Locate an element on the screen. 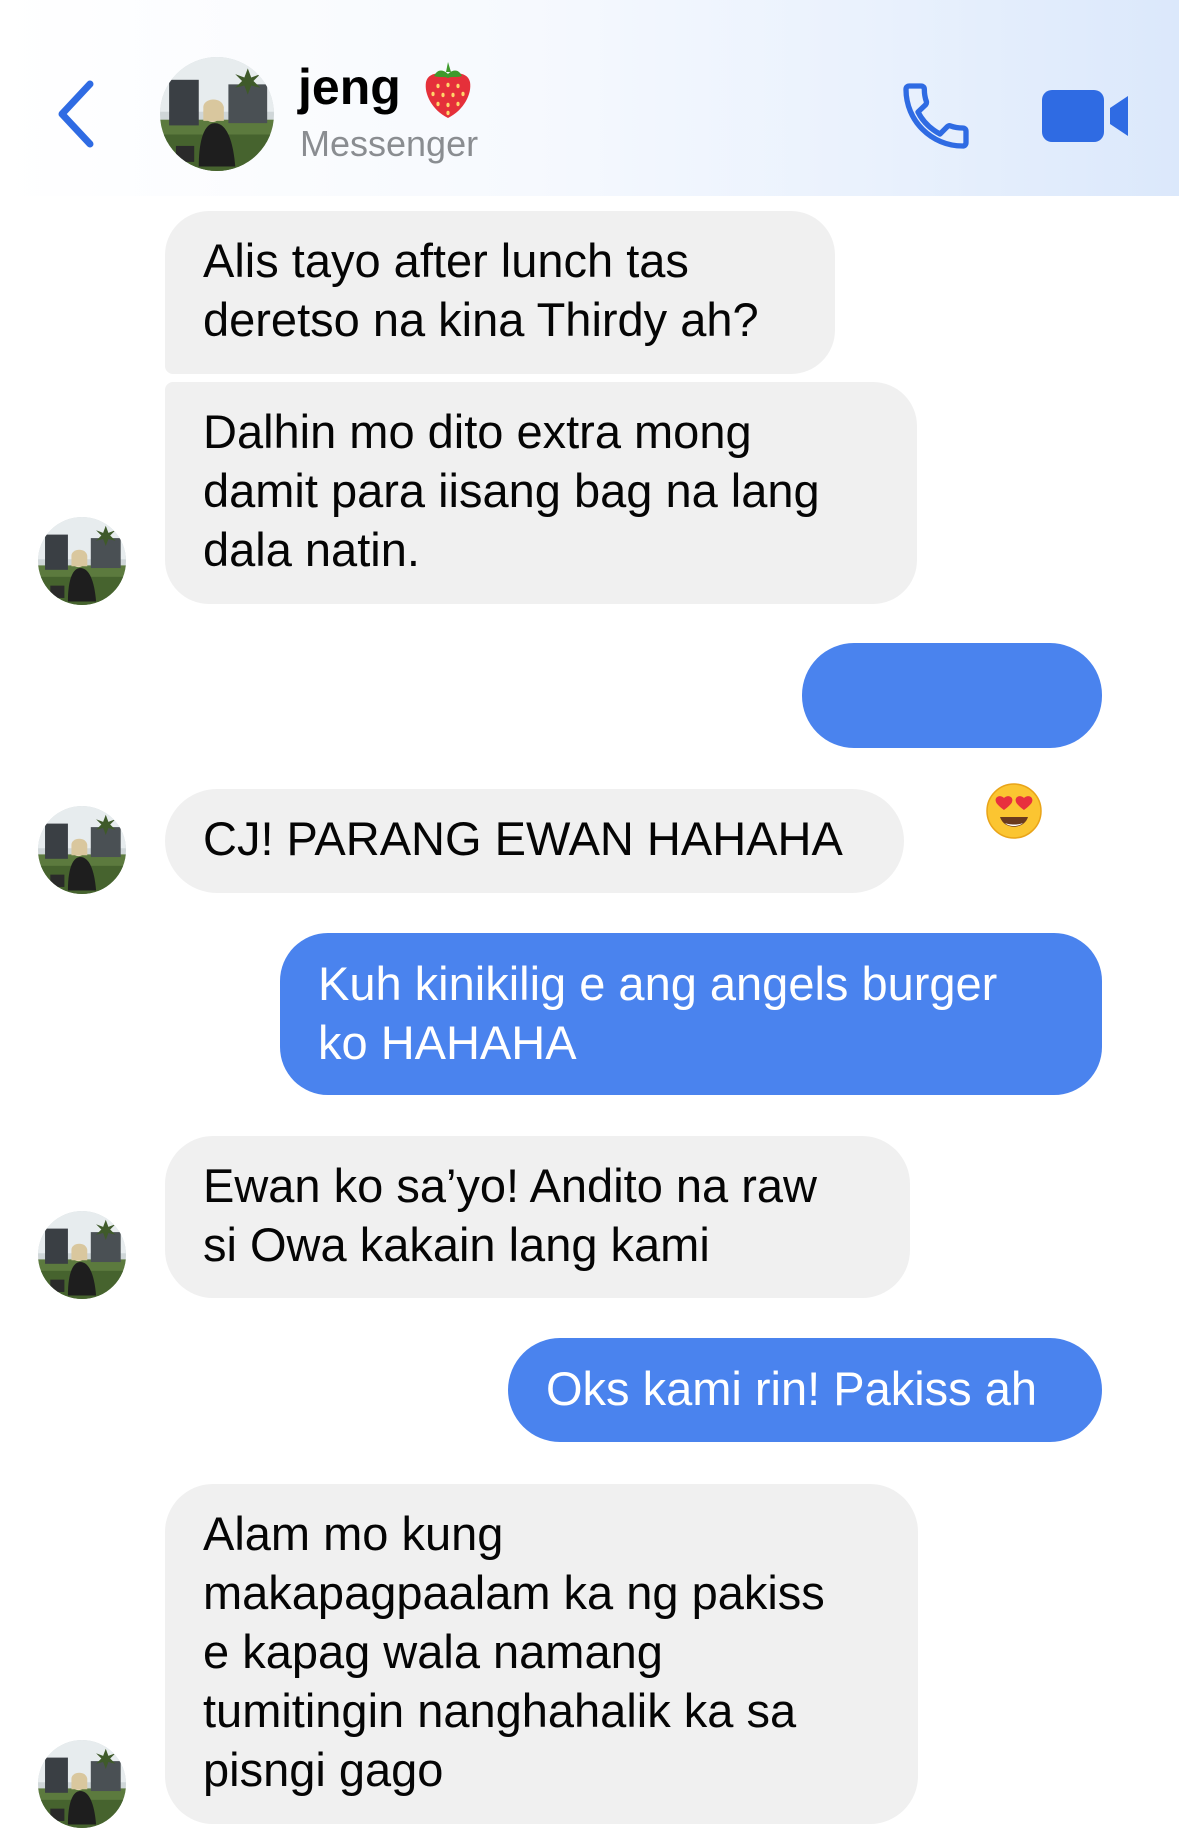  contact-subtitle: Messenger is located at coordinates (389, 143).